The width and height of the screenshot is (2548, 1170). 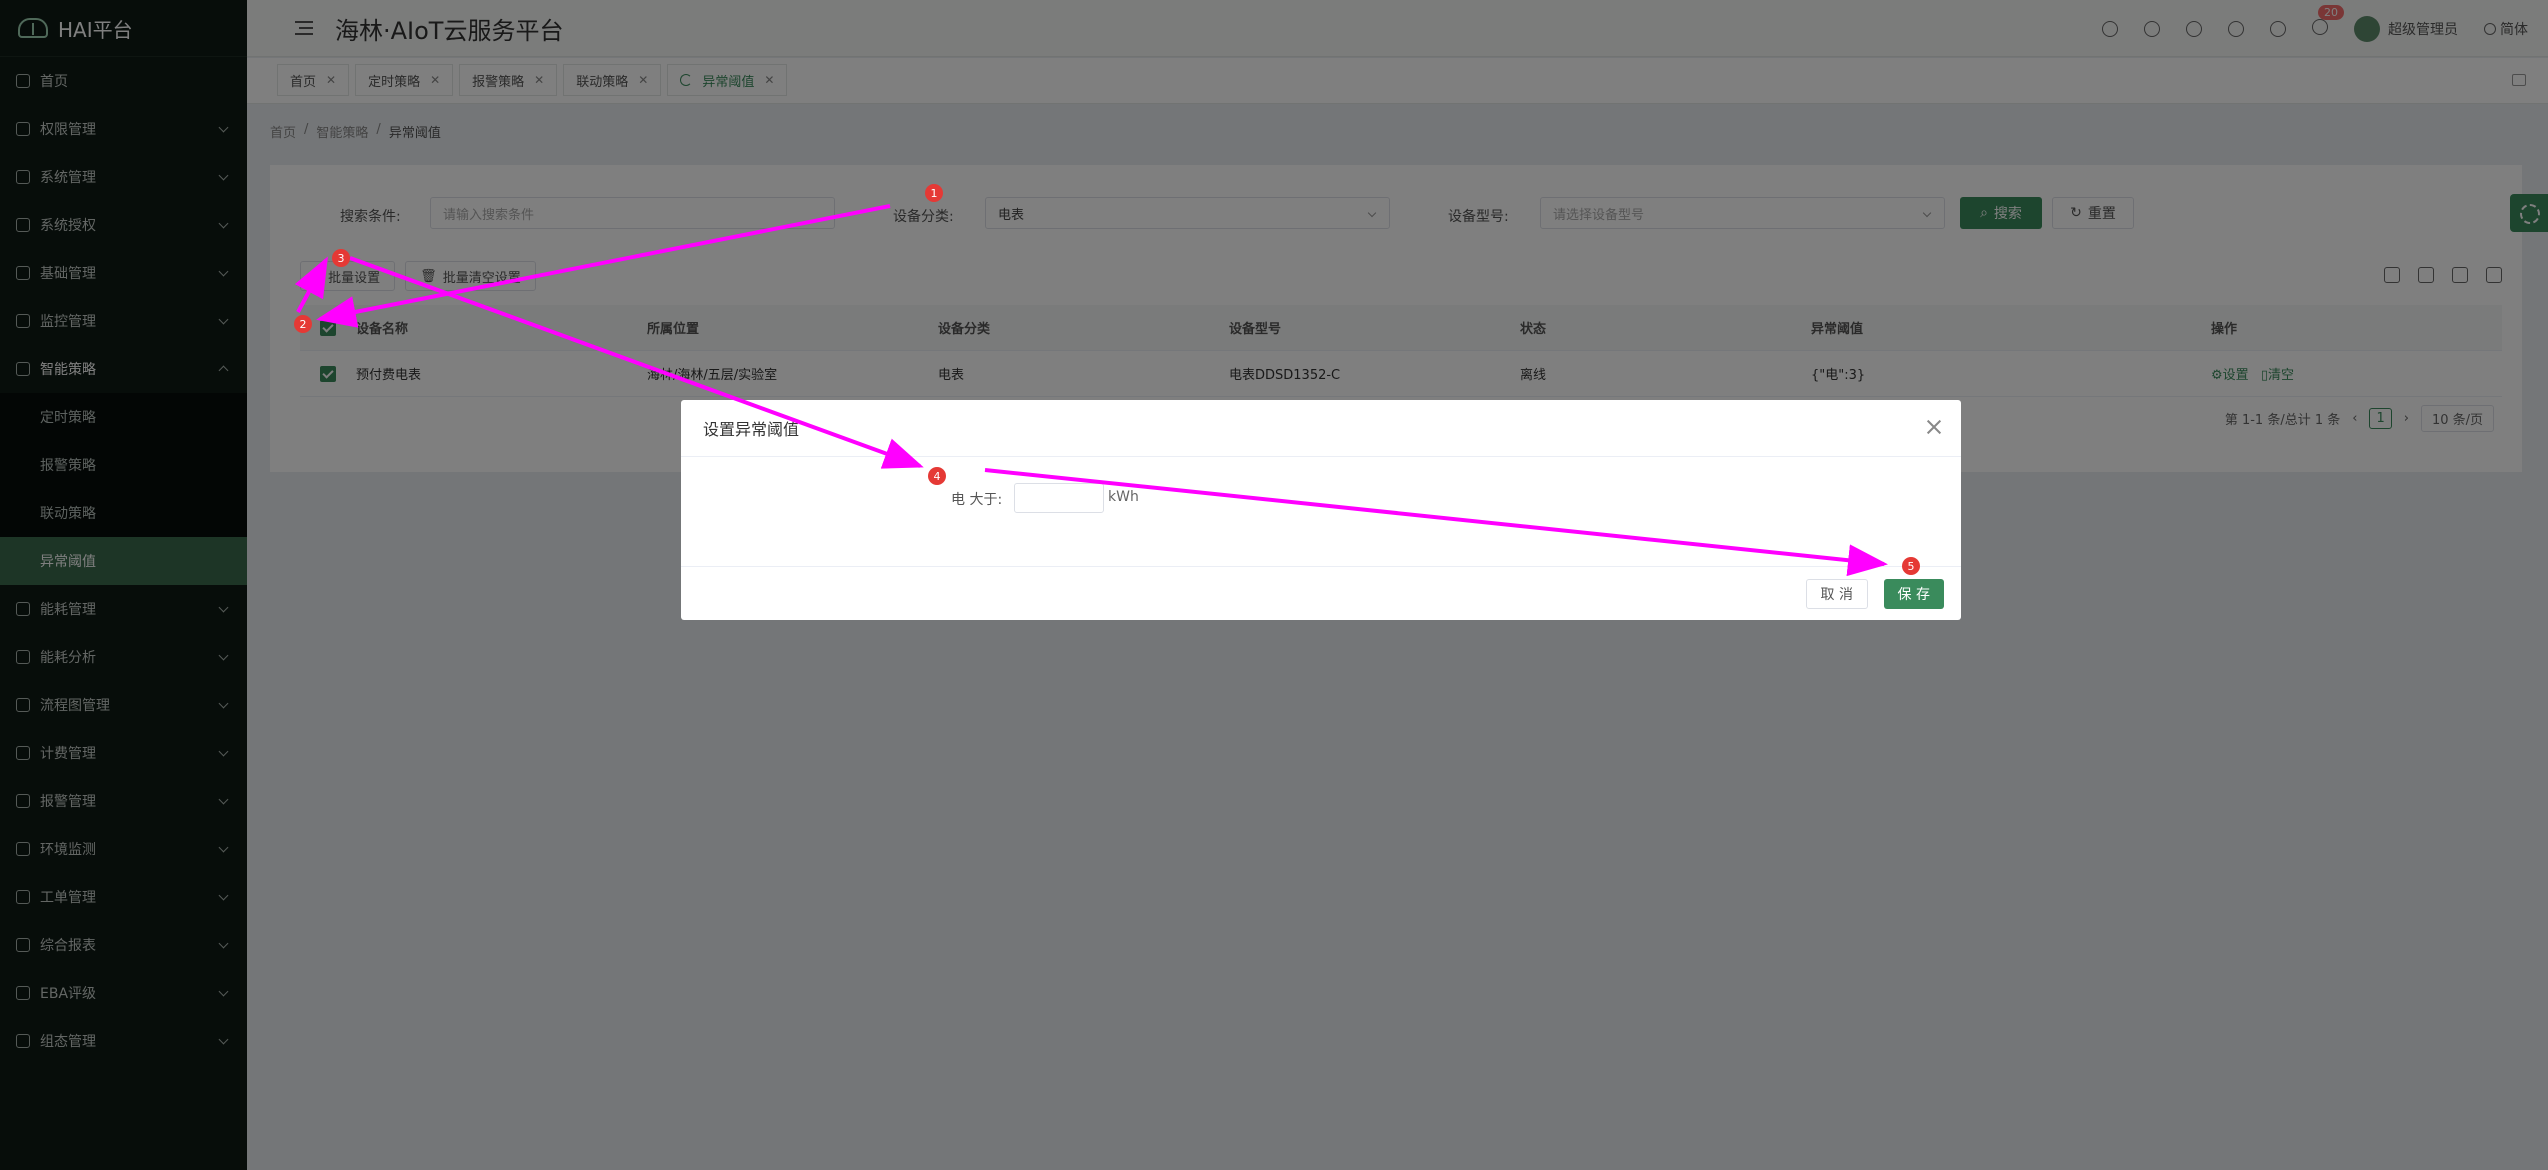 I want to click on step-marker-2: 2, so click(x=303, y=324).